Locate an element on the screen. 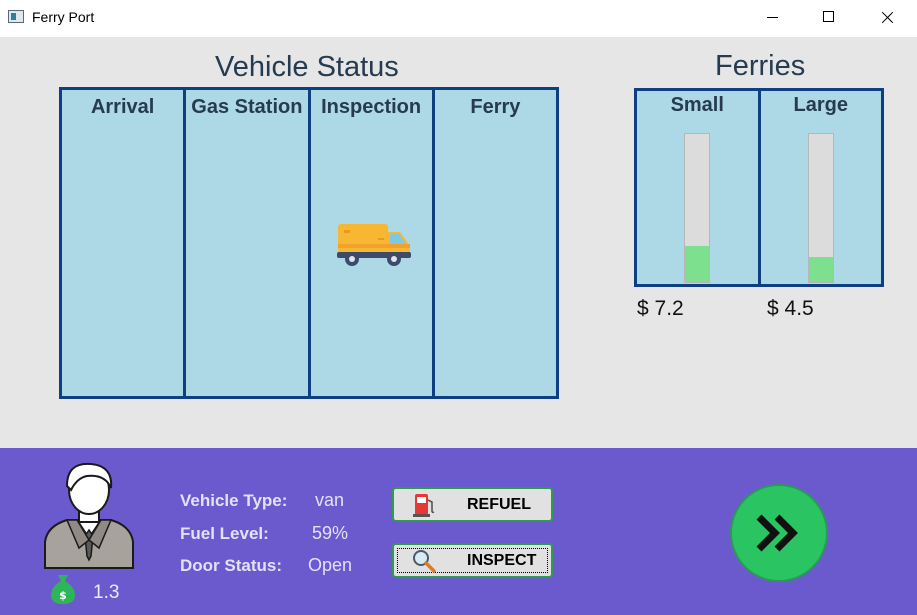 This screenshot has width=917, height=615. minimize-button is located at coordinates (772, 18).